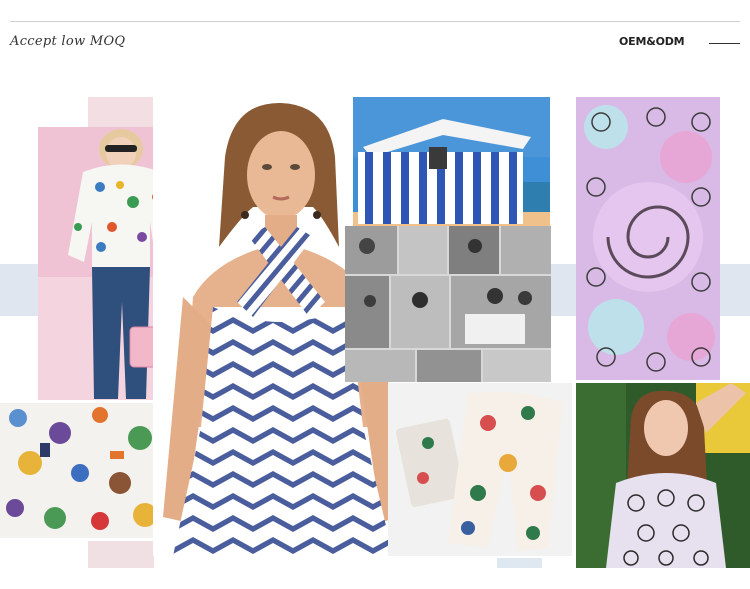 The width and height of the screenshot is (750, 589). I want to click on oem-odm-label: OEM&ODM, so click(652, 41).